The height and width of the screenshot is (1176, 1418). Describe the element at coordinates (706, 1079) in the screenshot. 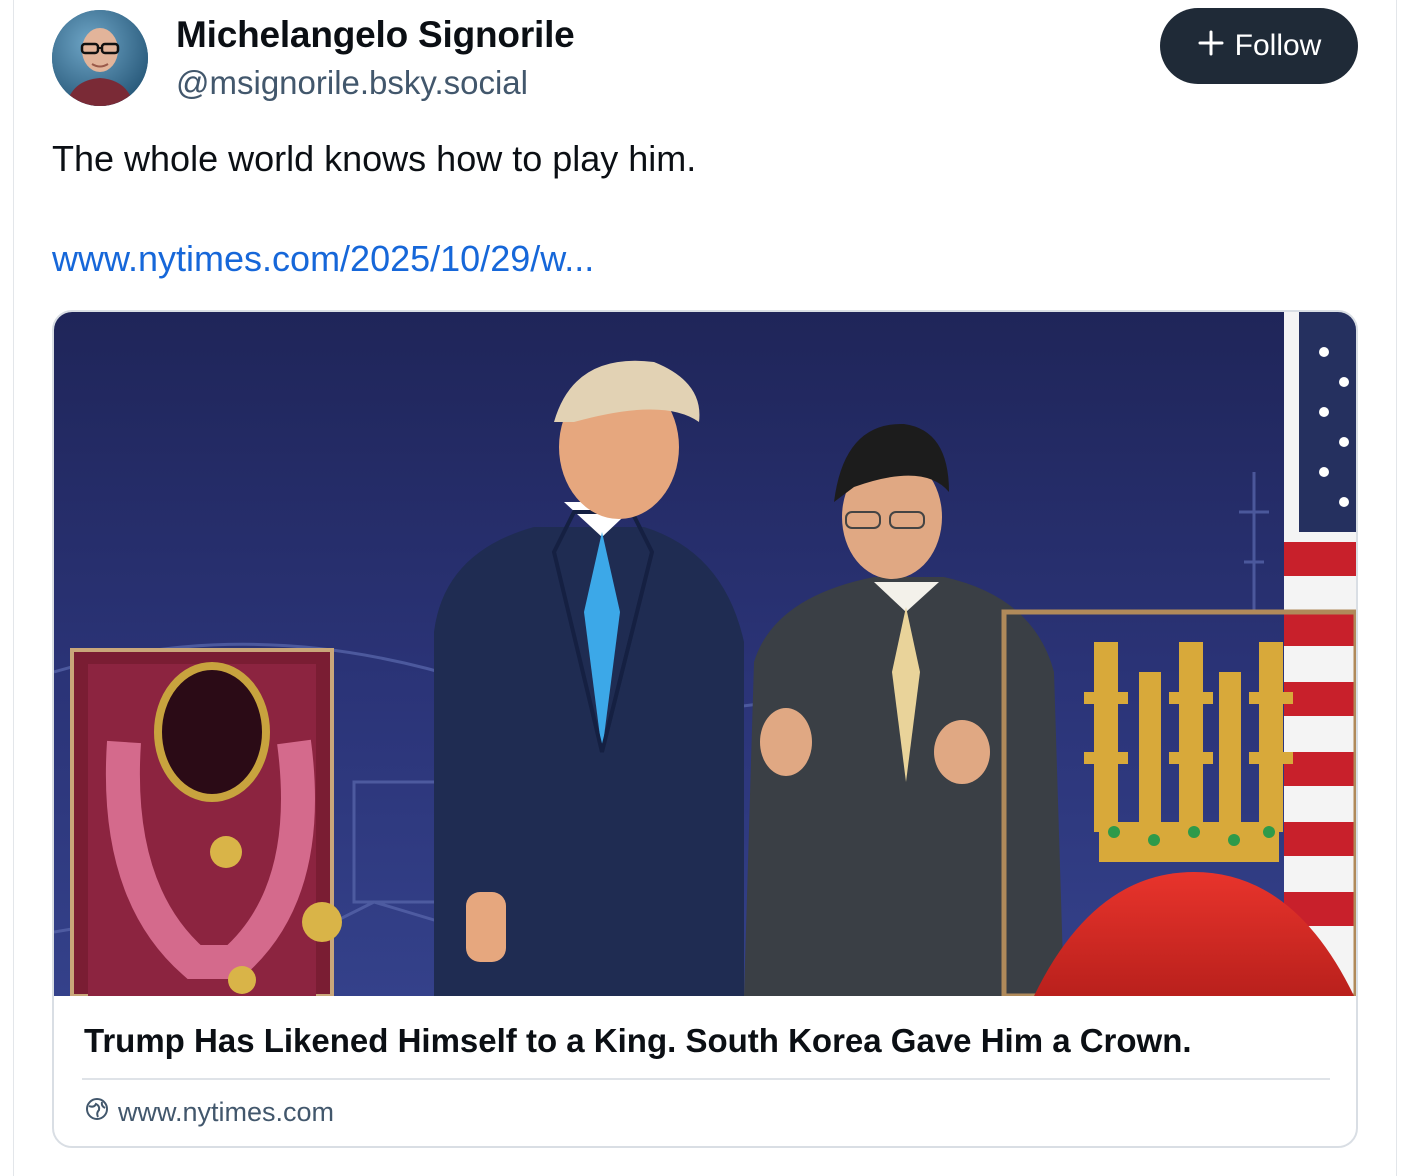

I see `card-divider` at that location.